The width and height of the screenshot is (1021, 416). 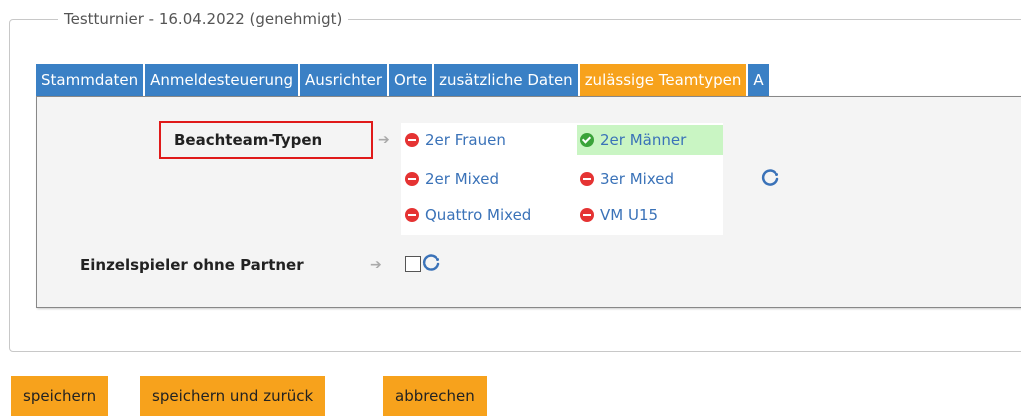 I want to click on einzelspieler-label: Einzelspieler ohne Partner, so click(x=192, y=265).